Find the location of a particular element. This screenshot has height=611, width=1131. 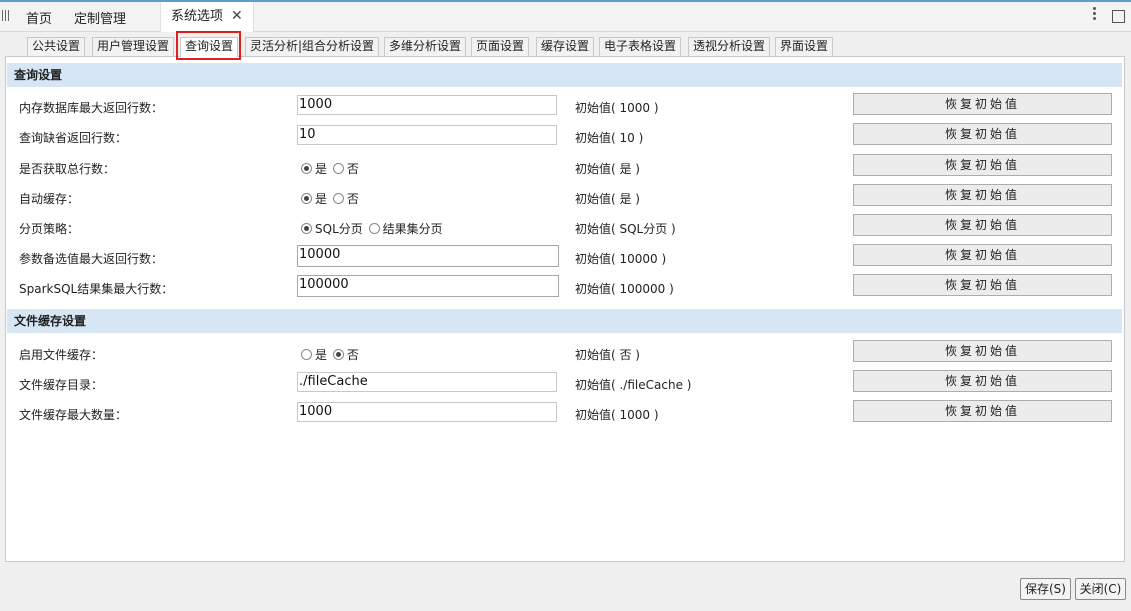

auto-cache-radio-group: 是 否 is located at coordinates (331, 198).